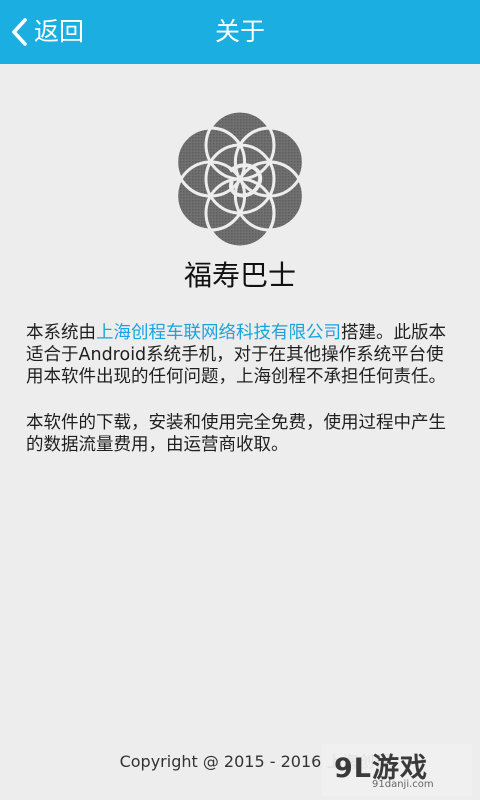  I want to click on app-logo, so click(240, 179).